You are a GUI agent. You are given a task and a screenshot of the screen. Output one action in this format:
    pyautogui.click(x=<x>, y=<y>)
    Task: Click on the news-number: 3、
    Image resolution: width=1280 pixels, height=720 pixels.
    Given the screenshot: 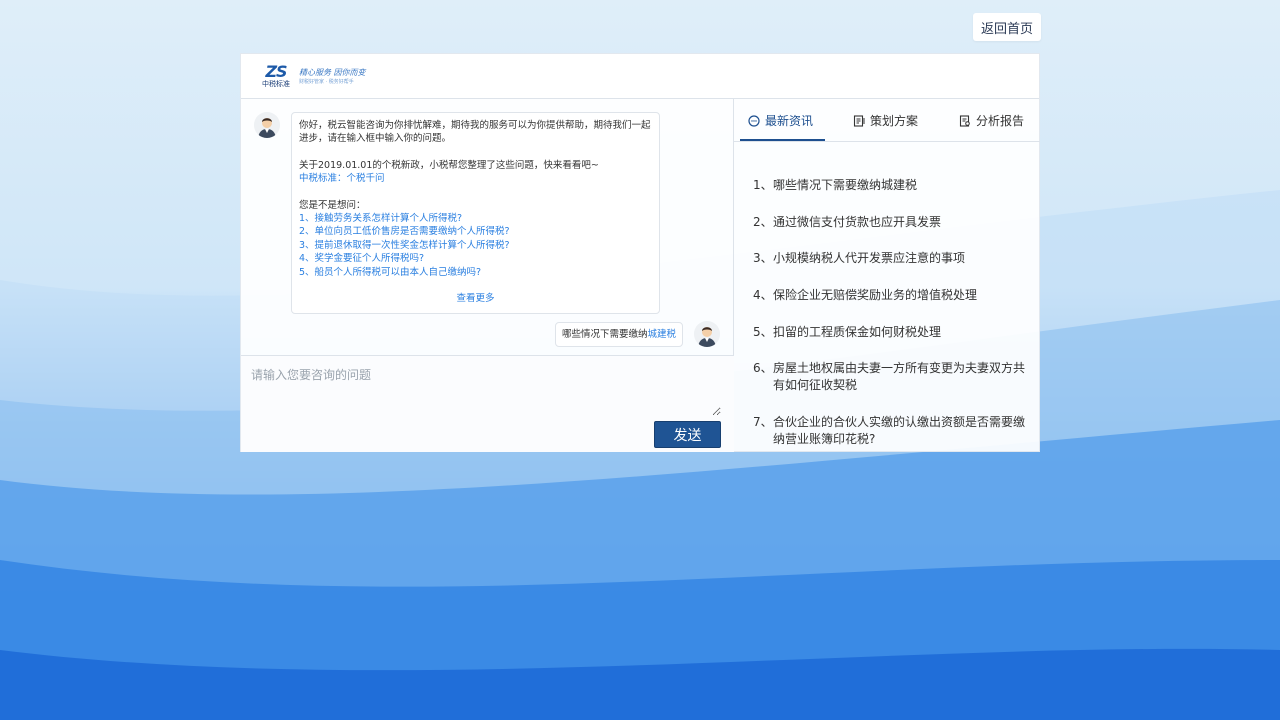 What is the action you would take?
    pyautogui.click(x=763, y=258)
    